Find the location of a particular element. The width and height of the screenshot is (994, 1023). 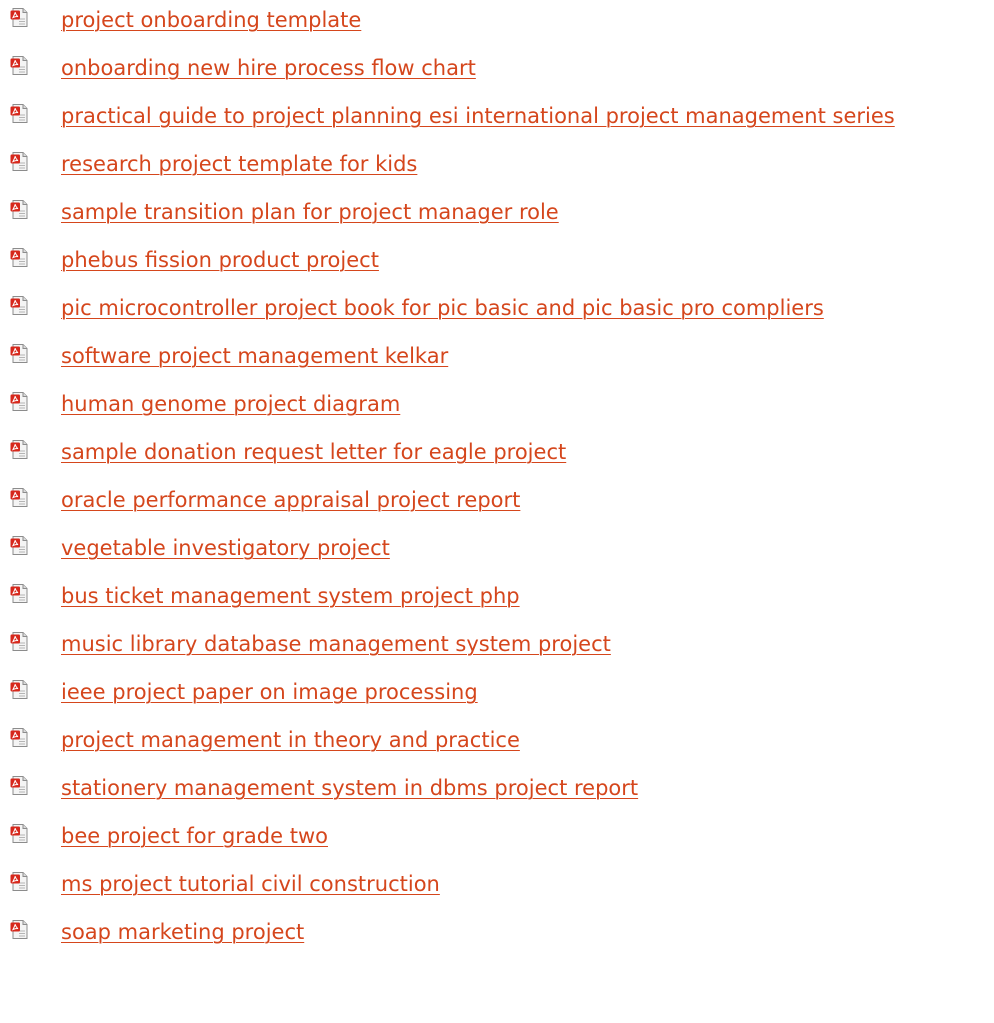

document-link: human genome project diagram is located at coordinates (230, 404).